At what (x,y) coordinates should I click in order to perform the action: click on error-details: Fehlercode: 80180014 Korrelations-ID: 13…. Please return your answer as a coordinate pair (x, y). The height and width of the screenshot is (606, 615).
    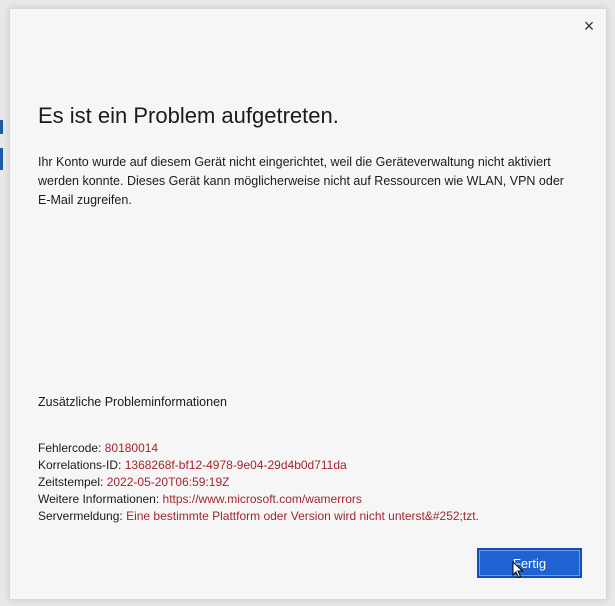
    Looking at the image, I should click on (318, 482).